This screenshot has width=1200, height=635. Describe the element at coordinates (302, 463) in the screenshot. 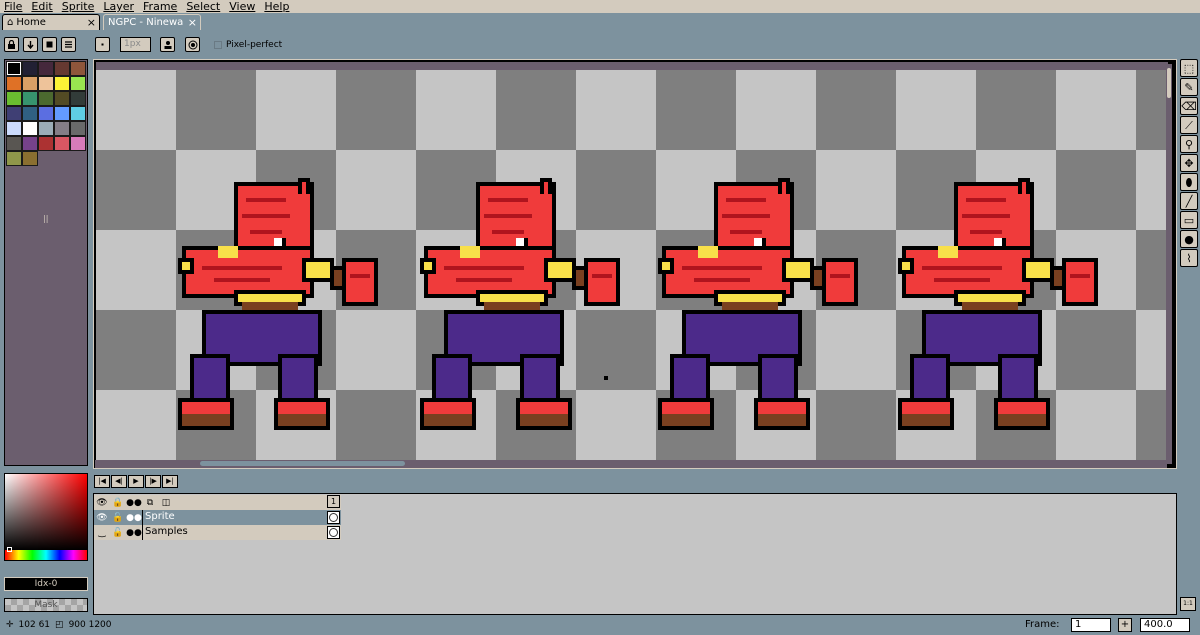

I see `horizontal-scroll-thumb` at that location.